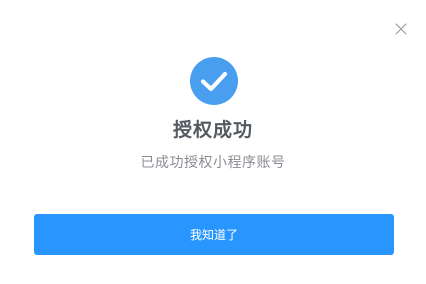 This screenshot has height=284, width=426. Describe the element at coordinates (213, 163) in the screenshot. I see `dialog-message: 已成功授权小程序账号` at that location.